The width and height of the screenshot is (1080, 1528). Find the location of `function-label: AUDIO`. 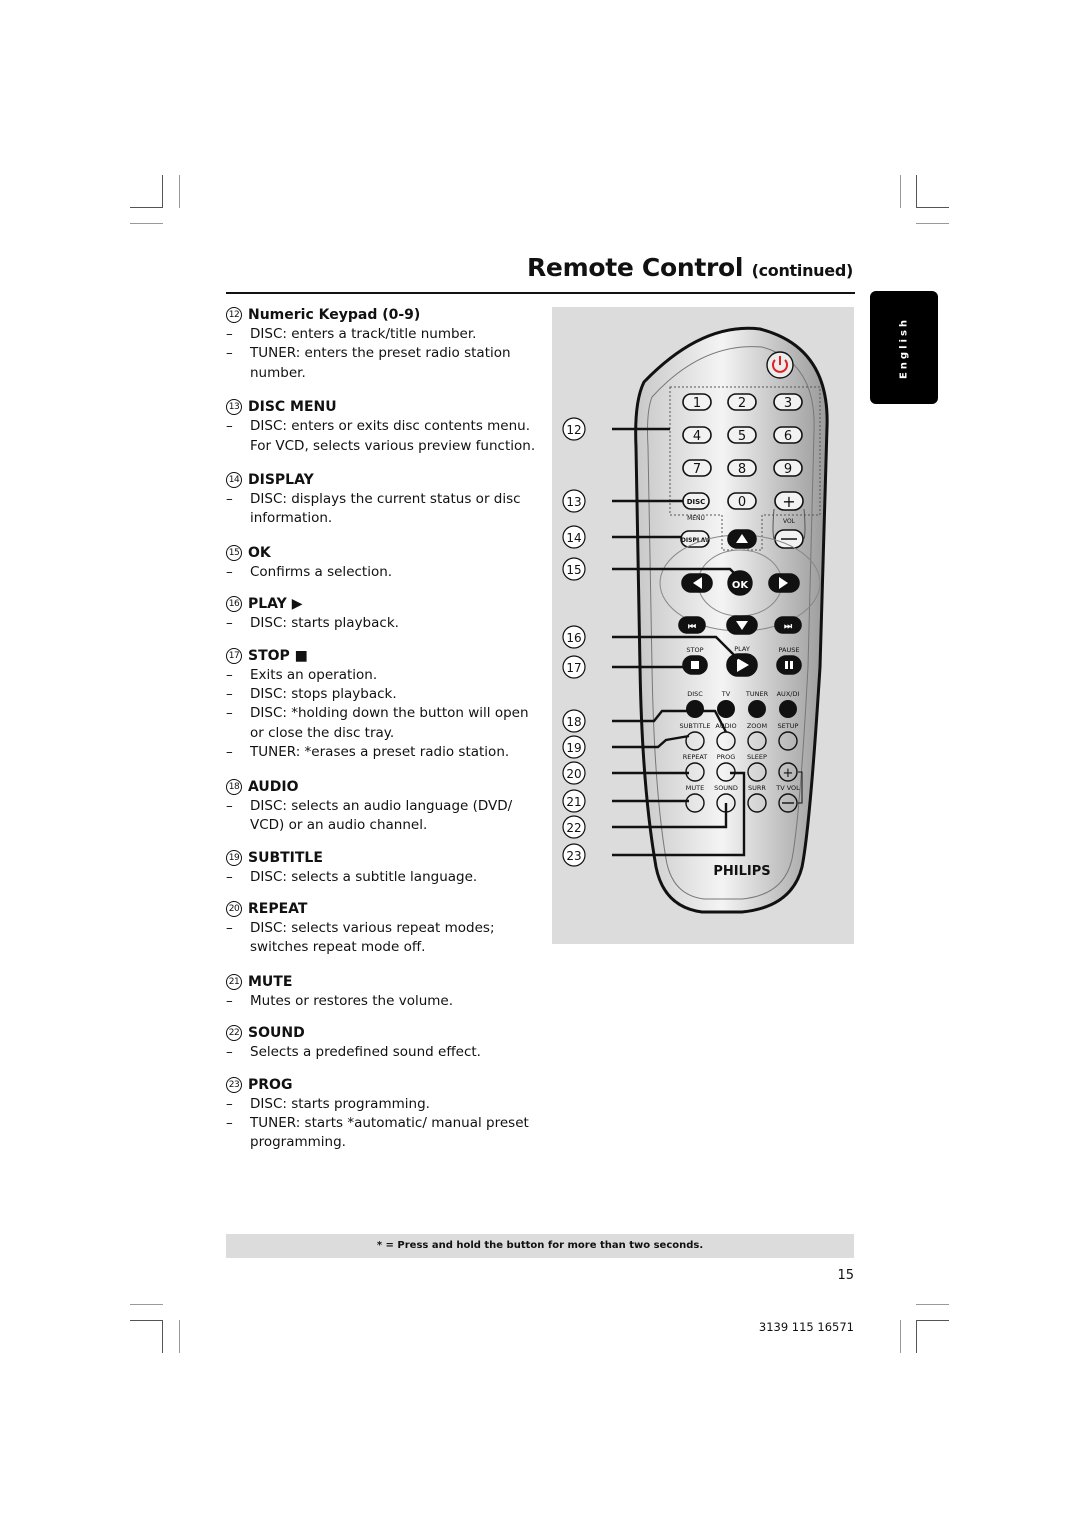

function-label: AUDIO is located at coordinates (725, 726).